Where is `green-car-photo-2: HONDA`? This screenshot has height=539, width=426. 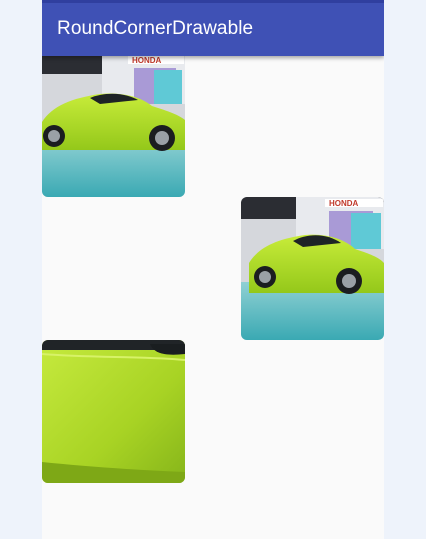 green-car-photo-2: HONDA is located at coordinates (312, 268).